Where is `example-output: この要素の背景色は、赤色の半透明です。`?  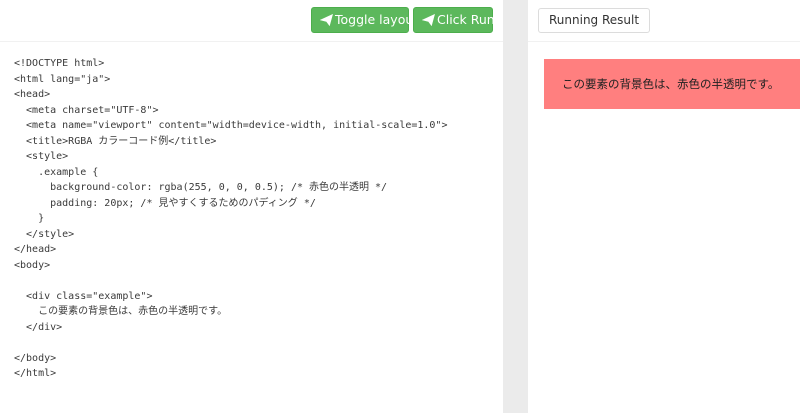 example-output: この要素の背景色は、赤色の半透明です。 is located at coordinates (672, 84).